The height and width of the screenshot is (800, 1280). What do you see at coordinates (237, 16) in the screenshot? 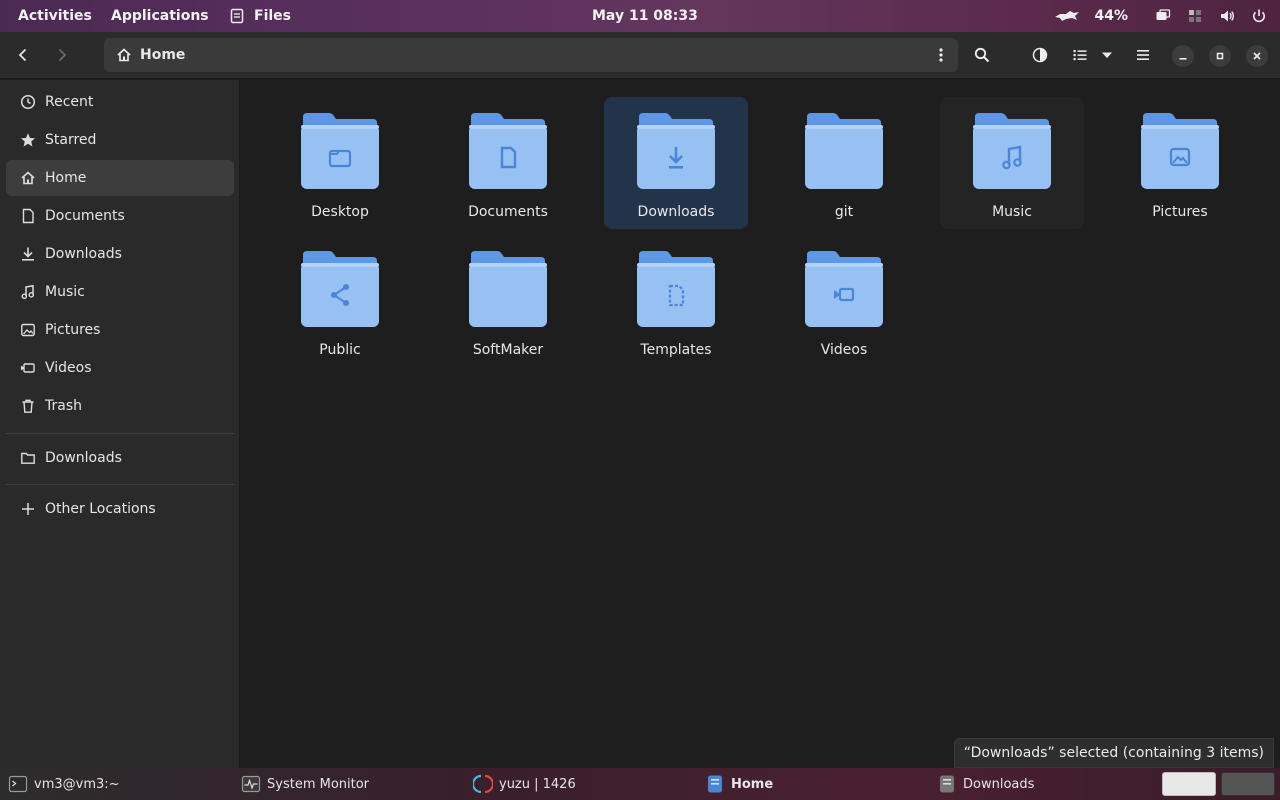
I see `files-app-icon` at bounding box center [237, 16].